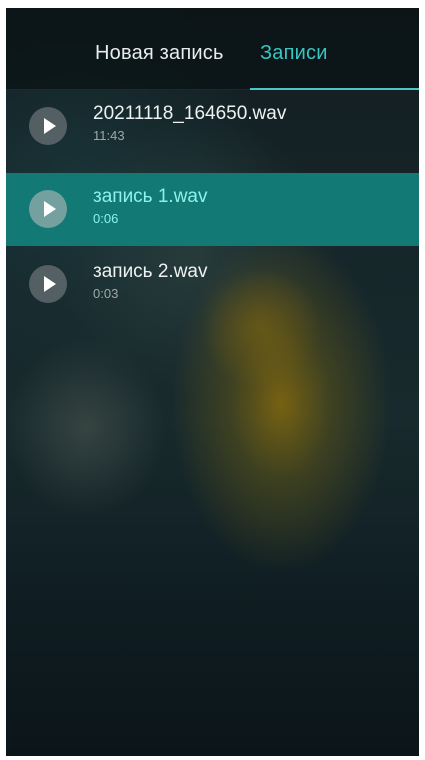 The height and width of the screenshot is (760, 425). What do you see at coordinates (109, 135) in the screenshot?
I see `recording-duration: 11:43` at bounding box center [109, 135].